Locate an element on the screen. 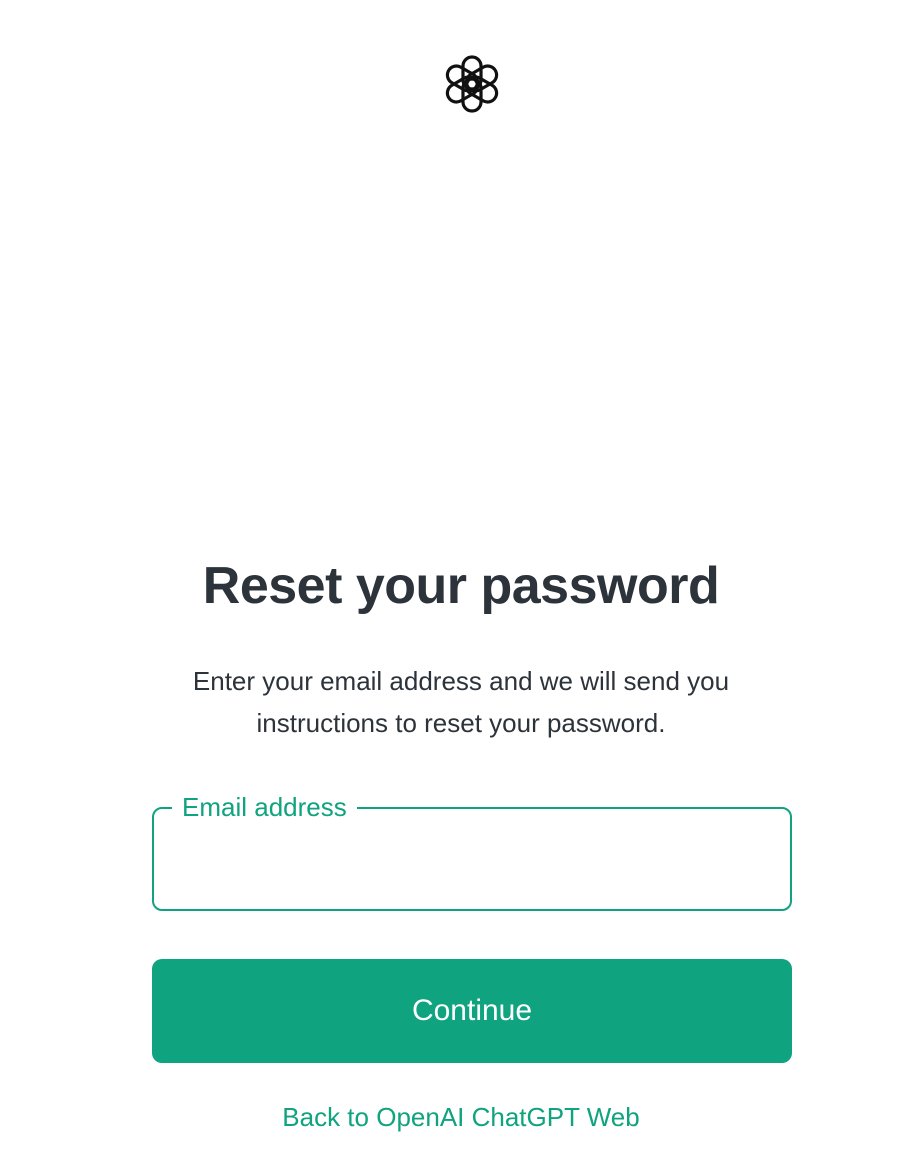  email-input is located at coordinates (472, 860).